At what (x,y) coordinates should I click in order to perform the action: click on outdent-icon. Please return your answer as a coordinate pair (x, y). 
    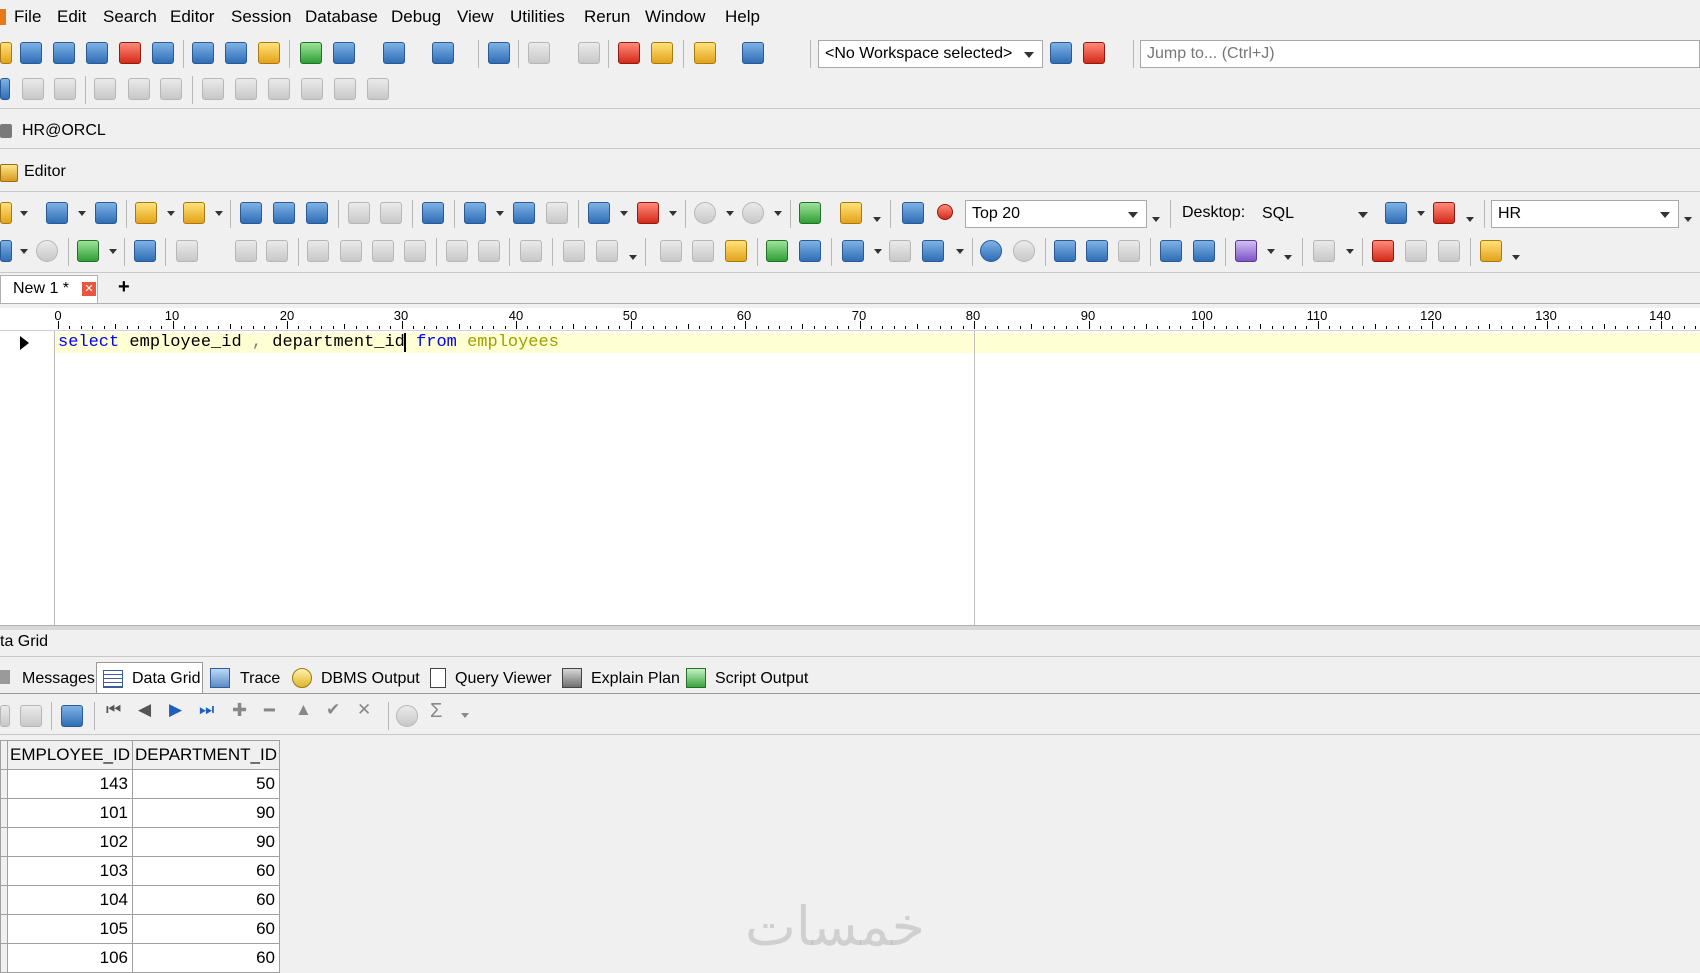
    Looking at the image, I should click on (1204, 251).